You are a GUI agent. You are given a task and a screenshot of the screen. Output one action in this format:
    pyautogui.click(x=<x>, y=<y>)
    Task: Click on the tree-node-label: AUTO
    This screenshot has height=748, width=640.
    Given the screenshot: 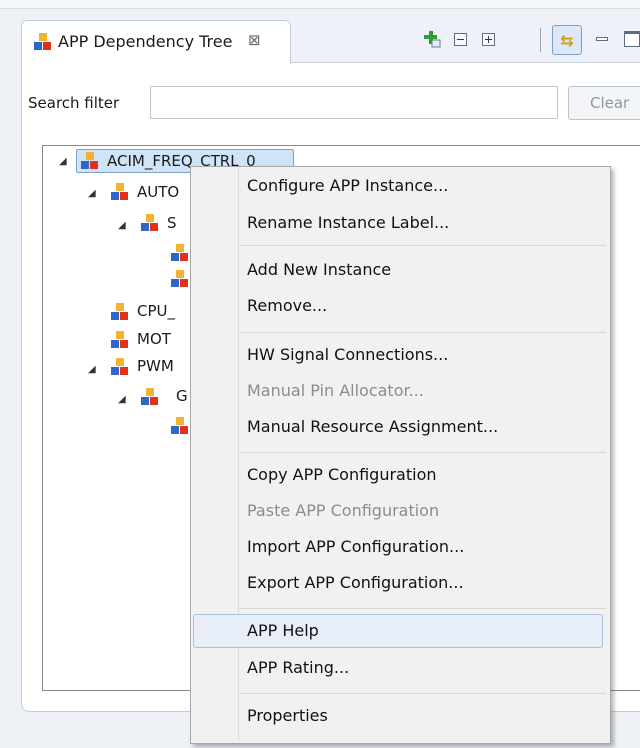 What is the action you would take?
    pyautogui.click(x=158, y=192)
    